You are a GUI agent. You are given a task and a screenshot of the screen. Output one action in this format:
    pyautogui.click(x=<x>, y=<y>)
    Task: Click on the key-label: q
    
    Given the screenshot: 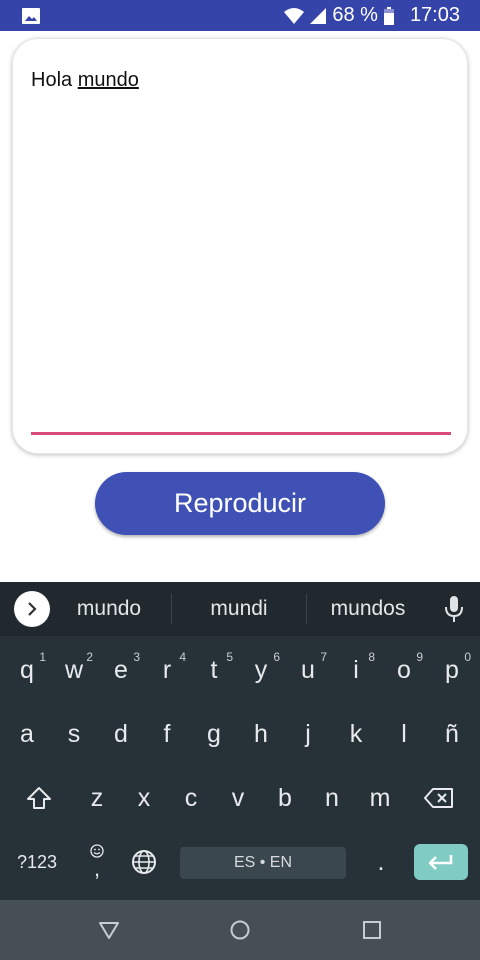 What is the action you would take?
    pyautogui.click(x=27, y=669)
    